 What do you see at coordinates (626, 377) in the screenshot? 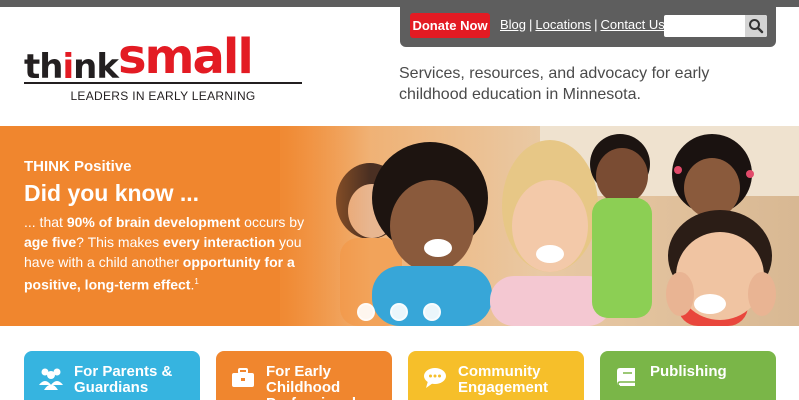
I see `book-icon` at bounding box center [626, 377].